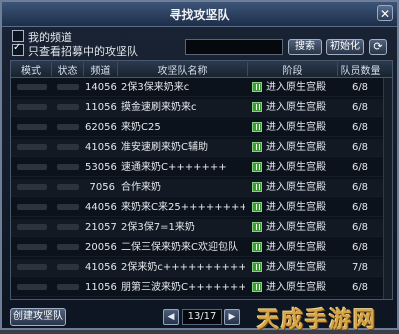 The width and height of the screenshot is (399, 334). What do you see at coordinates (67, 69) in the screenshot?
I see `column-status: 状态` at bounding box center [67, 69].